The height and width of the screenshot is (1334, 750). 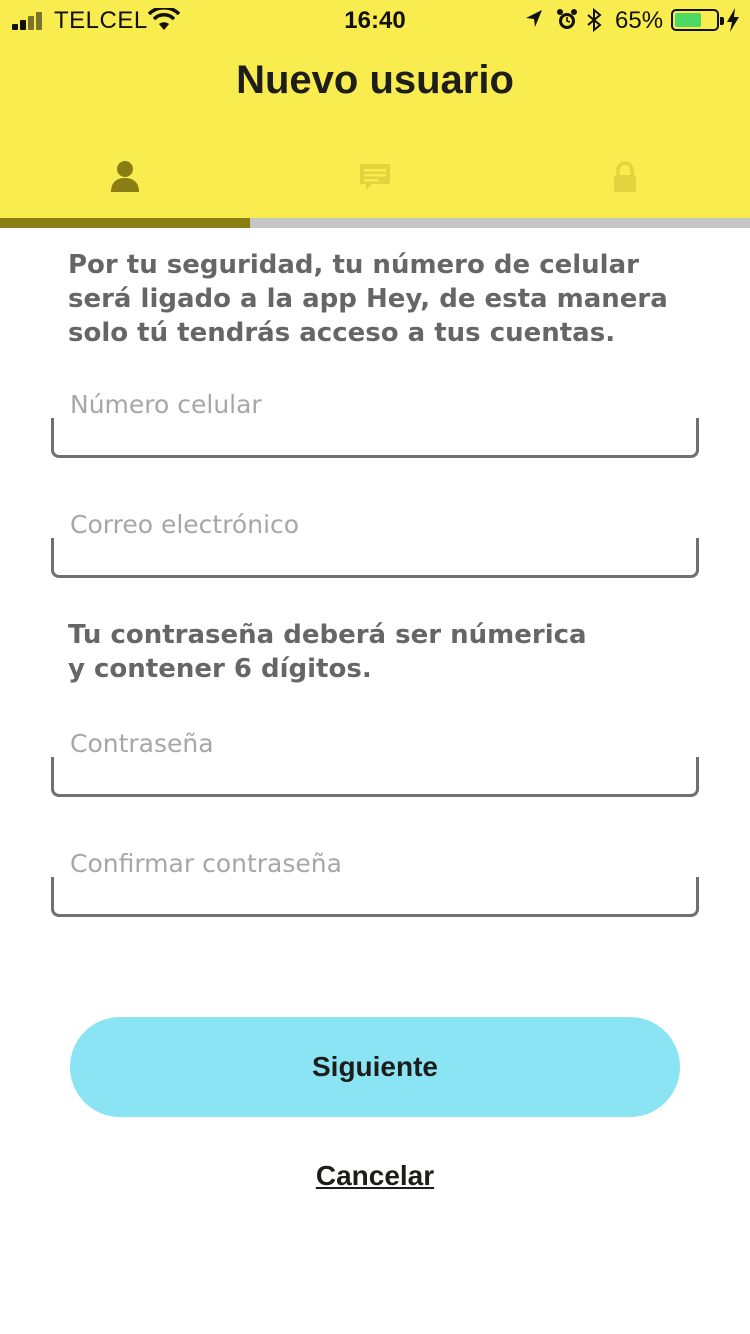 What do you see at coordinates (370, 404) in the screenshot?
I see `phone-input` at bounding box center [370, 404].